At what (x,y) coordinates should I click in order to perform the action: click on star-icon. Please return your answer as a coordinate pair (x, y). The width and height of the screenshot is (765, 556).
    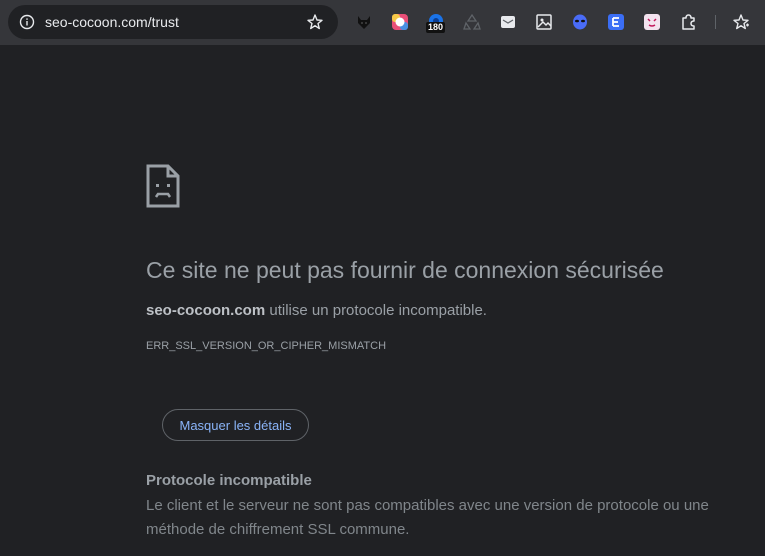
    Looking at the image, I should click on (315, 22).